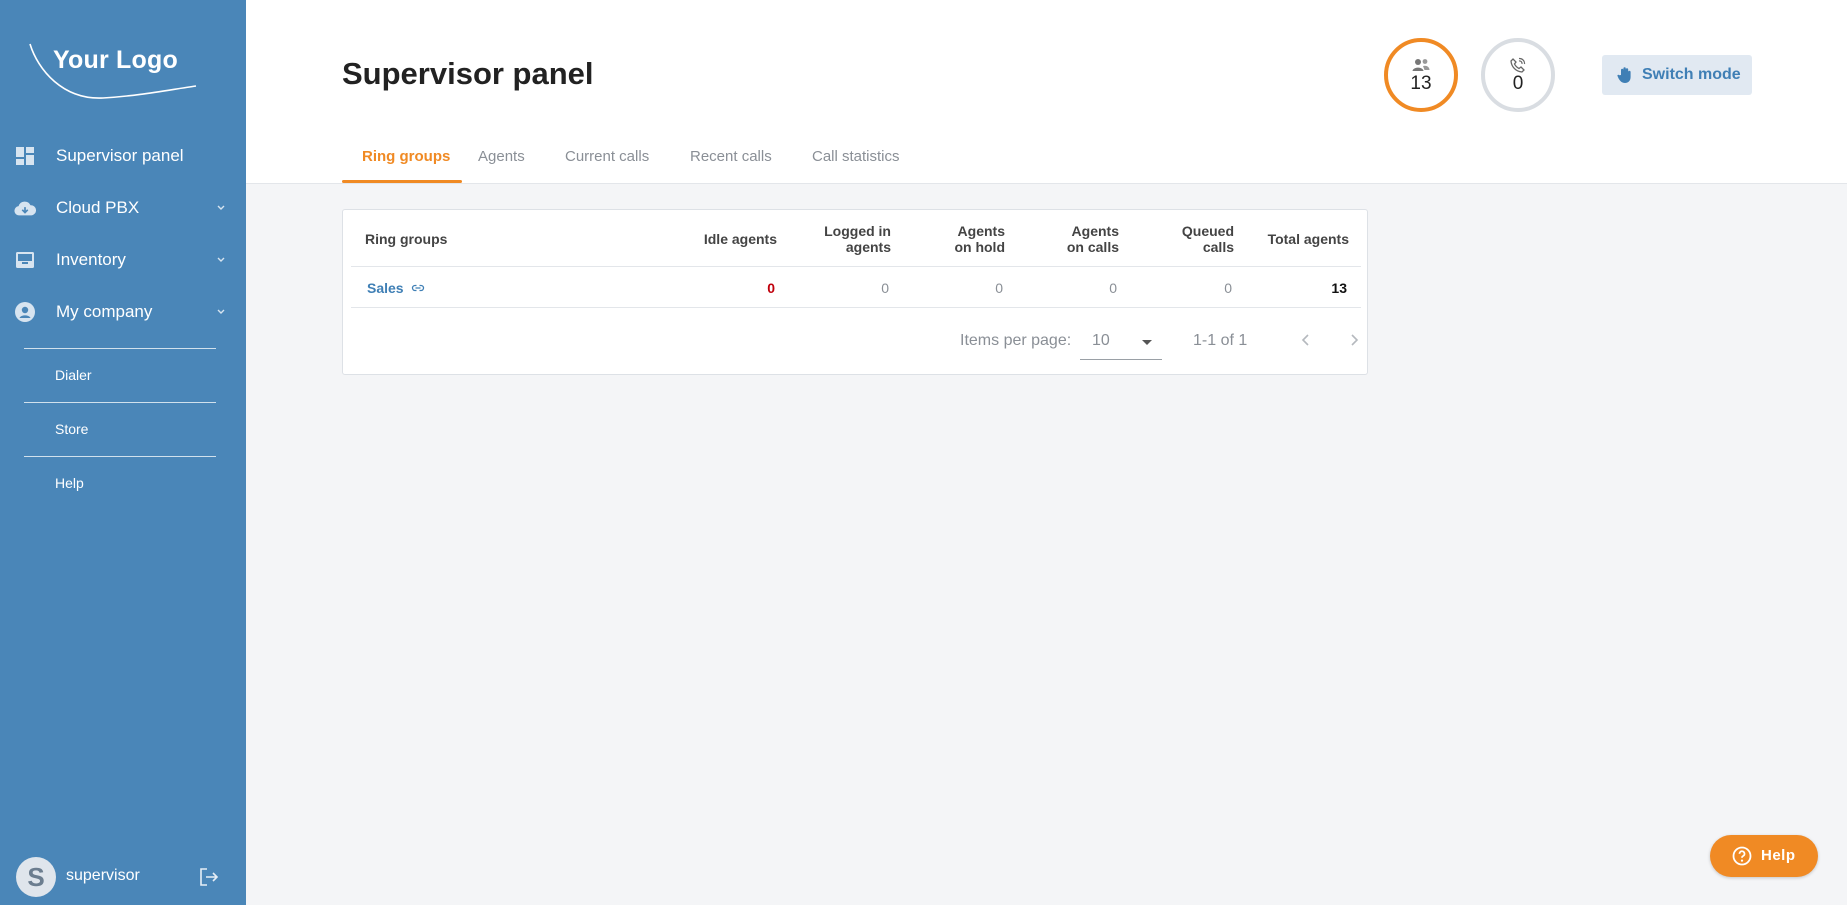 The width and height of the screenshot is (1847, 905). What do you see at coordinates (91, 259) in the screenshot?
I see `sidebar-item-label: Inventory` at bounding box center [91, 259].